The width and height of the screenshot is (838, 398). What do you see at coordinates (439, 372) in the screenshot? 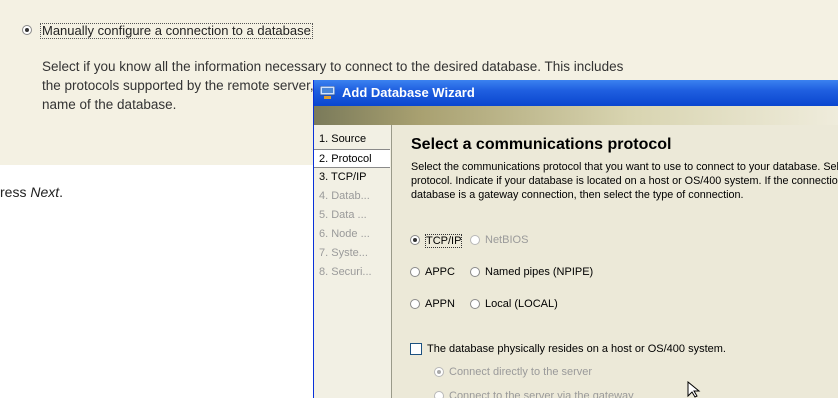
I see `connect-direct-radio` at bounding box center [439, 372].